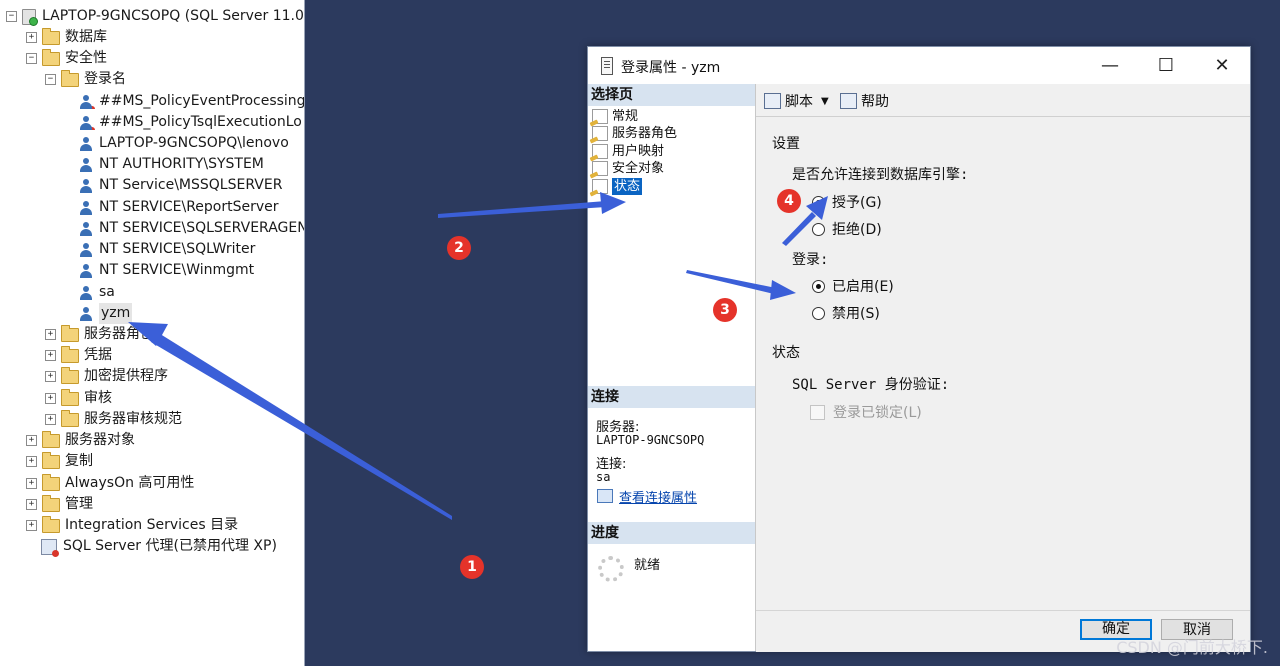 This screenshot has height=666, width=1280. What do you see at coordinates (810, 260) in the screenshot?
I see `login-label: 登录:` at bounding box center [810, 260].